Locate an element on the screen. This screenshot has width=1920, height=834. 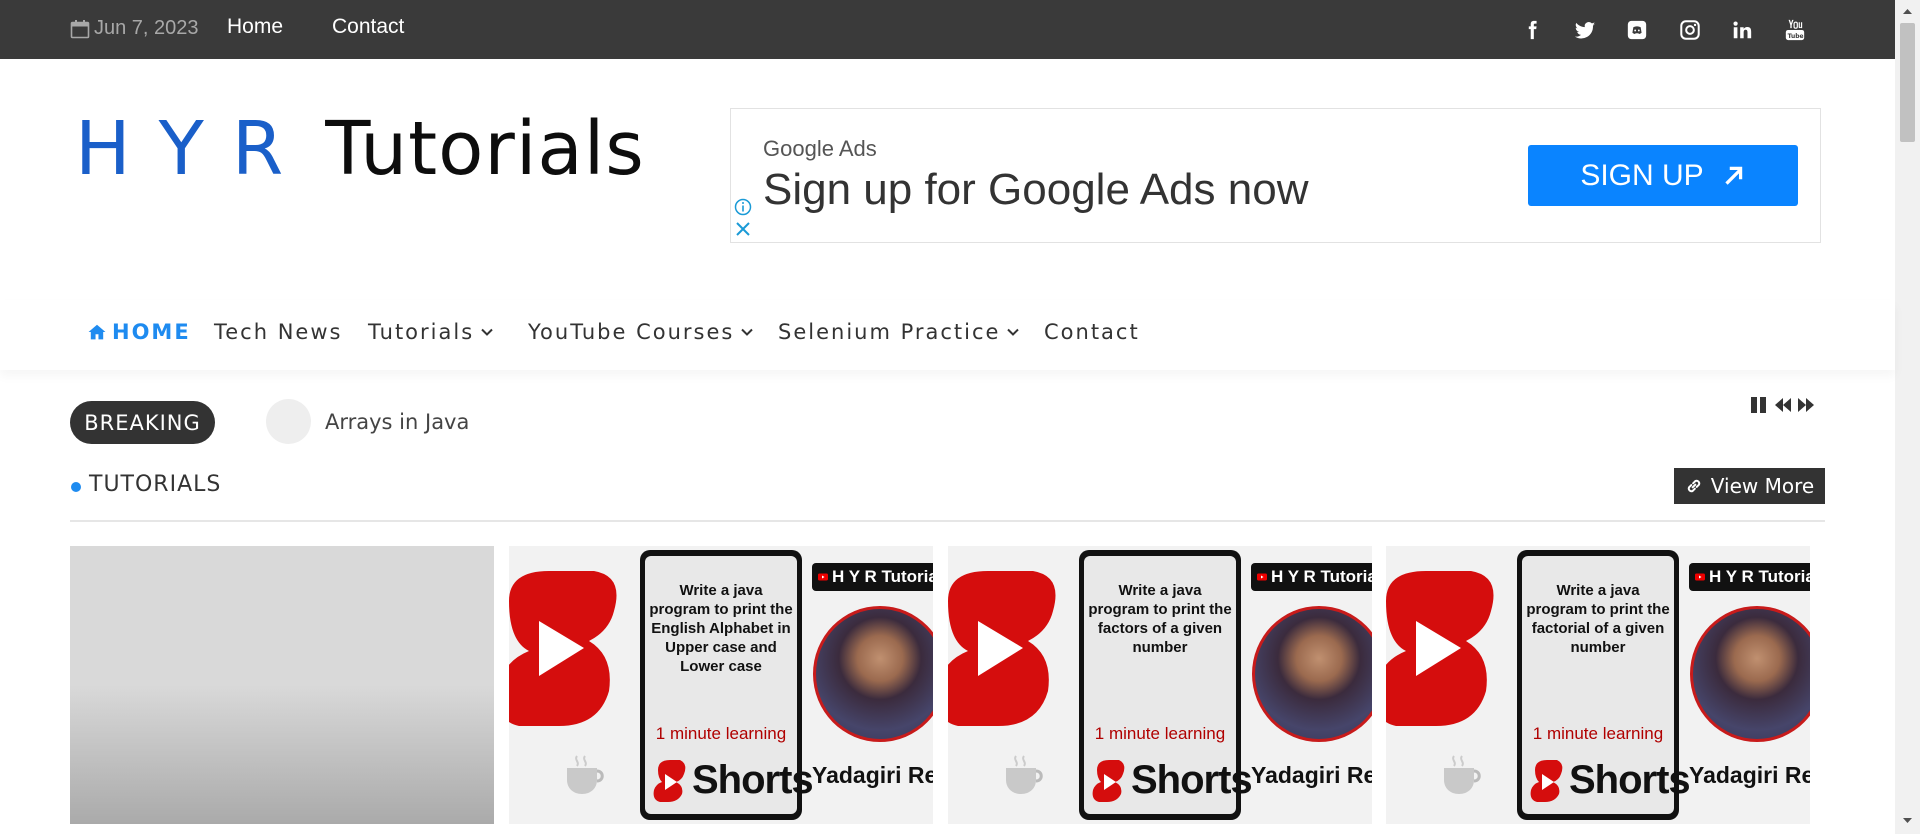
discord-icon is located at coordinates (1637, 30).